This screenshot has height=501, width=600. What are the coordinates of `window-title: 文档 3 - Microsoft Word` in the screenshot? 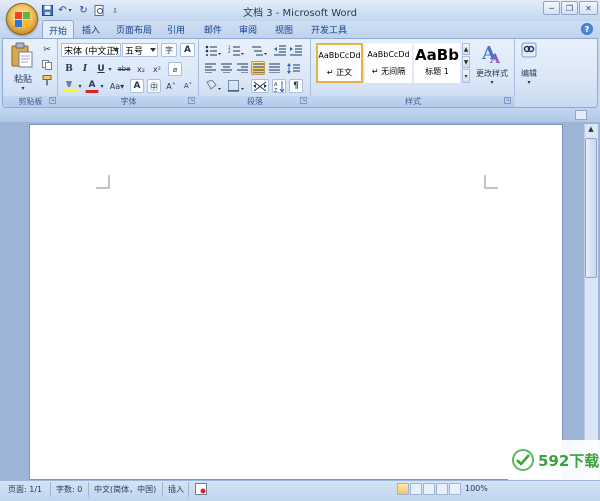 It's located at (300, 13).